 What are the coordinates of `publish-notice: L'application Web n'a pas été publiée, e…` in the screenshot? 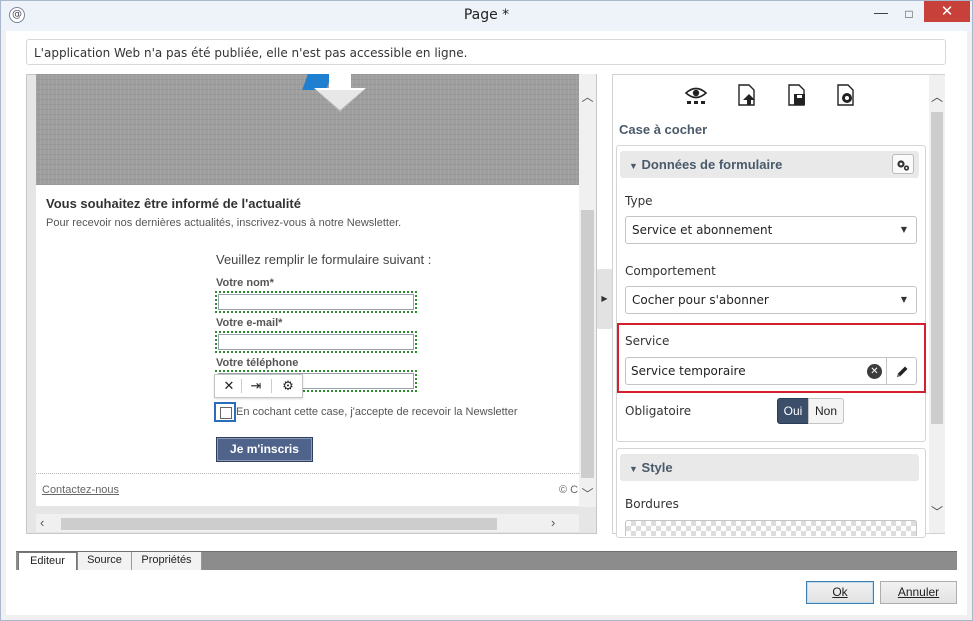 It's located at (486, 52).